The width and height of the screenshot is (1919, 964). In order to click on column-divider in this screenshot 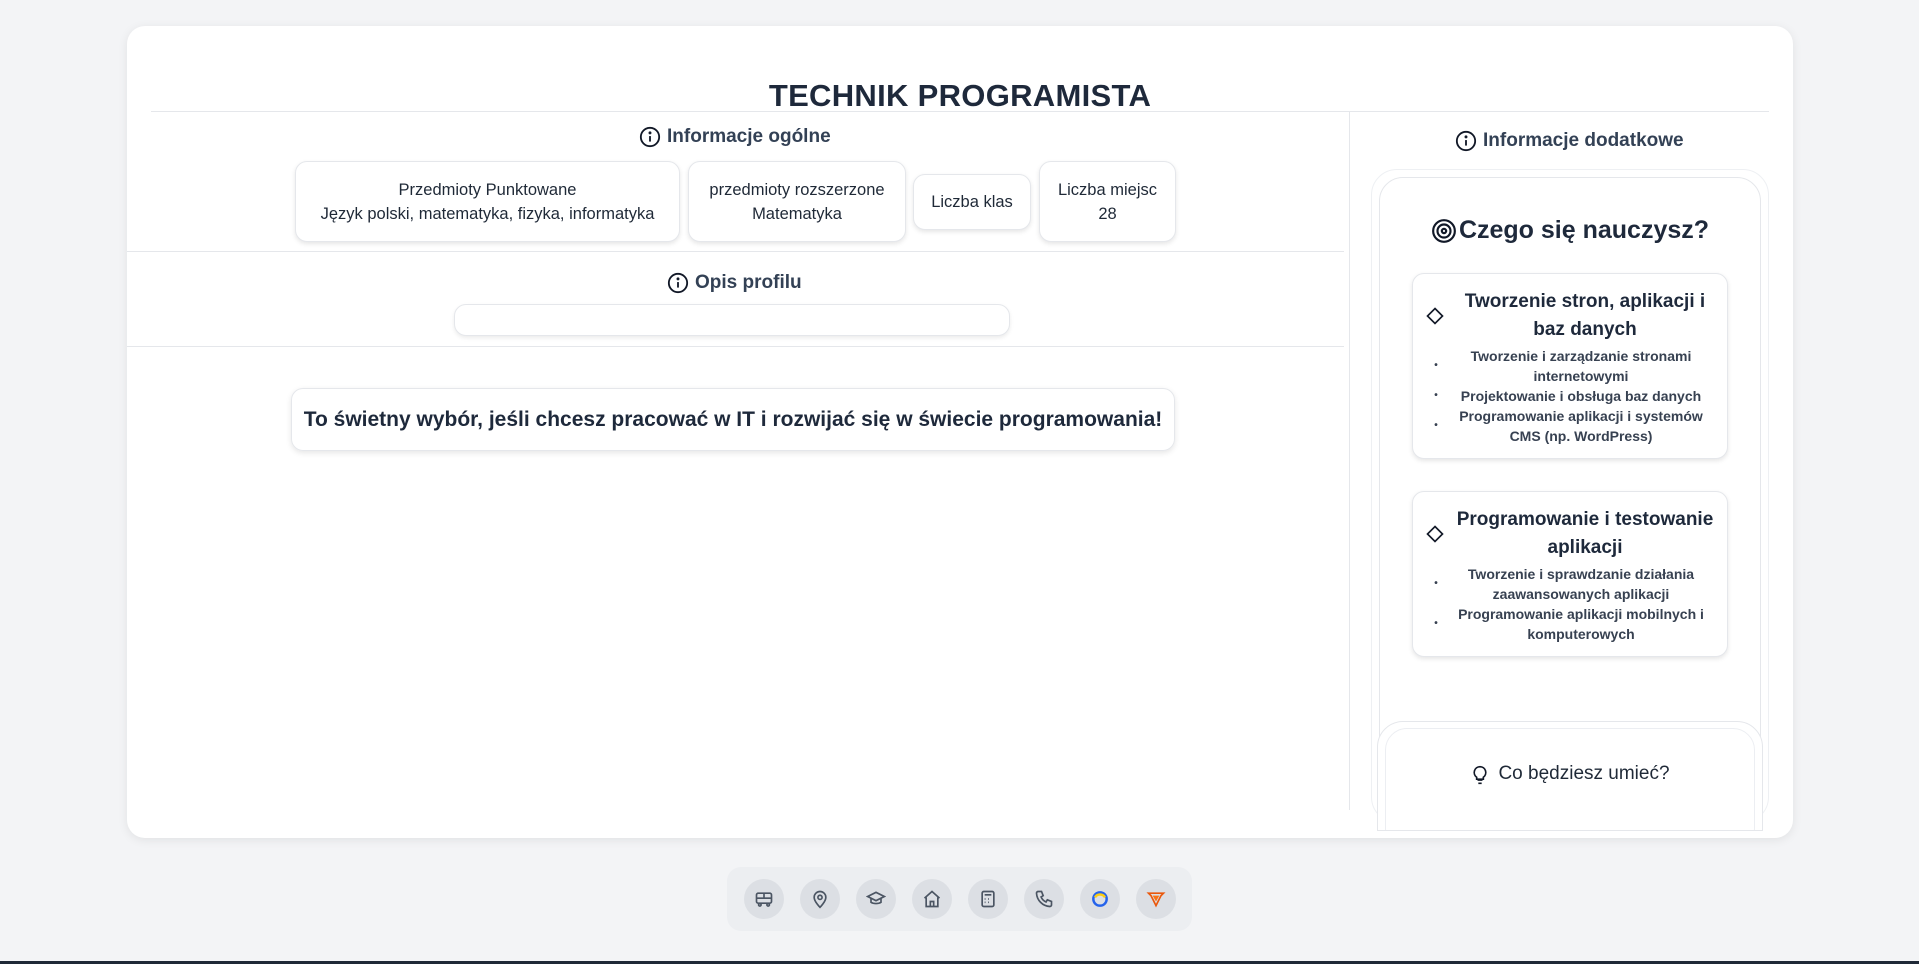, I will do `click(1349, 461)`.